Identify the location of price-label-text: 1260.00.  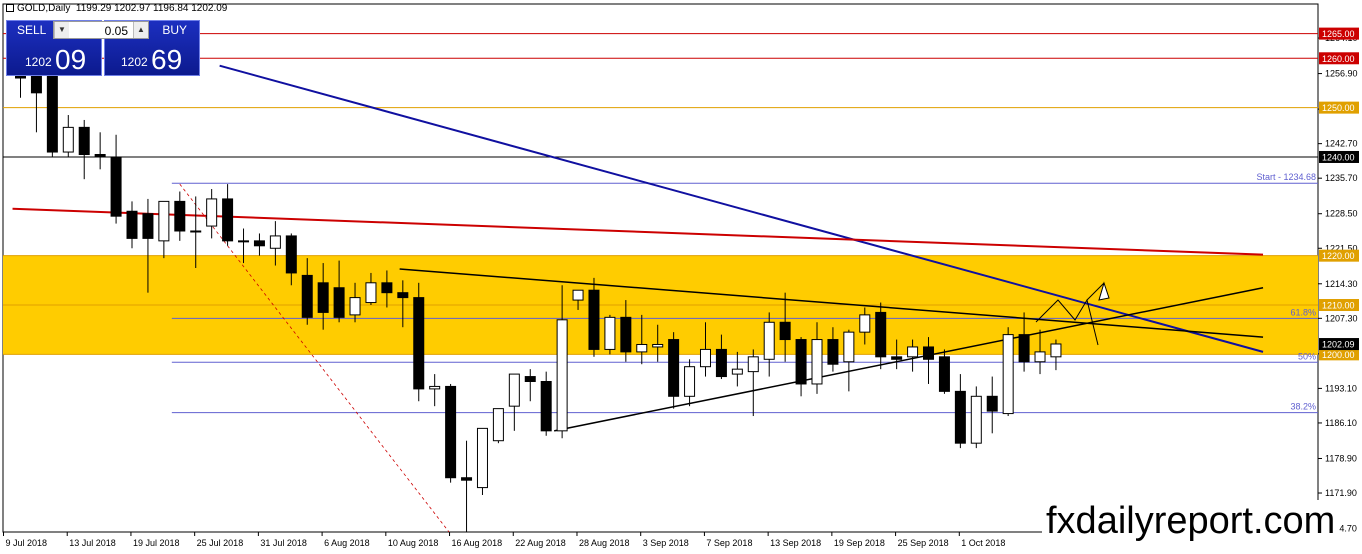
(1338, 59).